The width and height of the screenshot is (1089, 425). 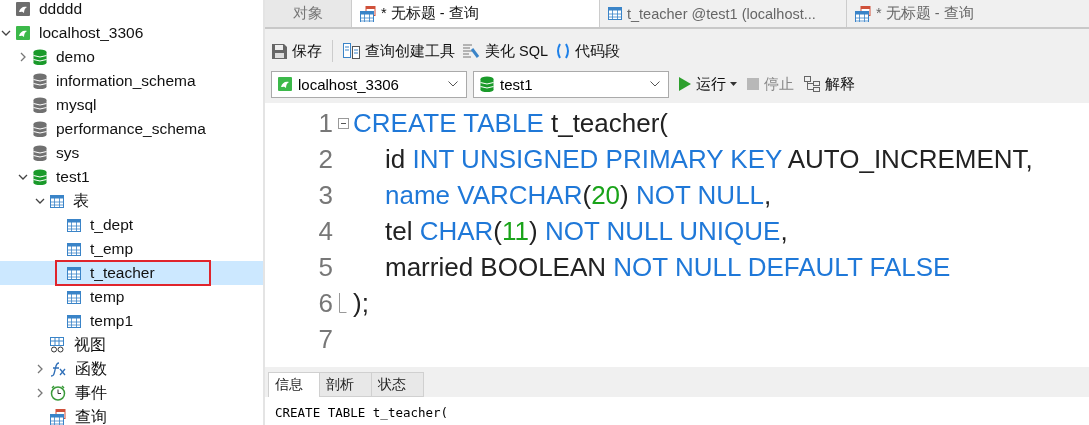 What do you see at coordinates (126, 81) in the screenshot?
I see `tree-item: information_schema` at bounding box center [126, 81].